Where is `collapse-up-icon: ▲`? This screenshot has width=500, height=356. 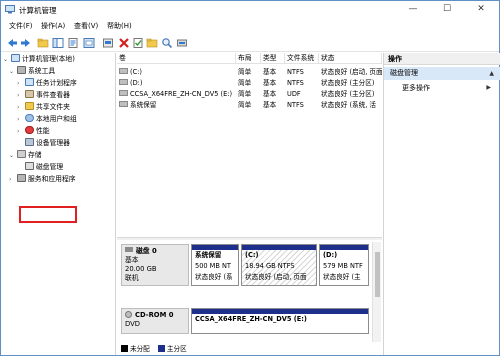 collapse-up-icon: ▲ is located at coordinates (491, 73).